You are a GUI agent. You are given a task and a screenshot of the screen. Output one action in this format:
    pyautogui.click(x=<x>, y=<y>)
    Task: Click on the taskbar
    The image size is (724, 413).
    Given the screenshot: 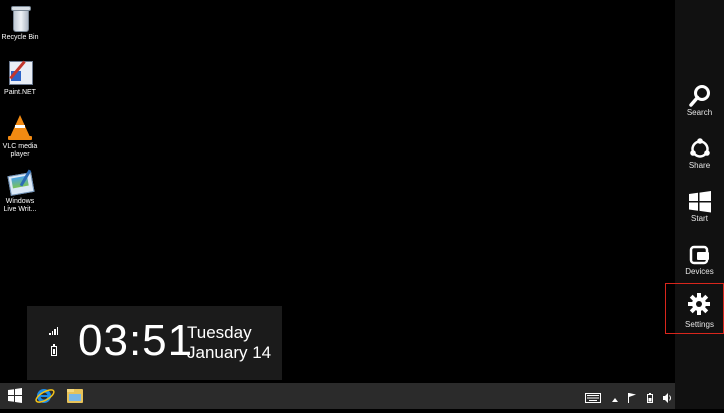 What is the action you would take?
    pyautogui.click(x=337, y=396)
    